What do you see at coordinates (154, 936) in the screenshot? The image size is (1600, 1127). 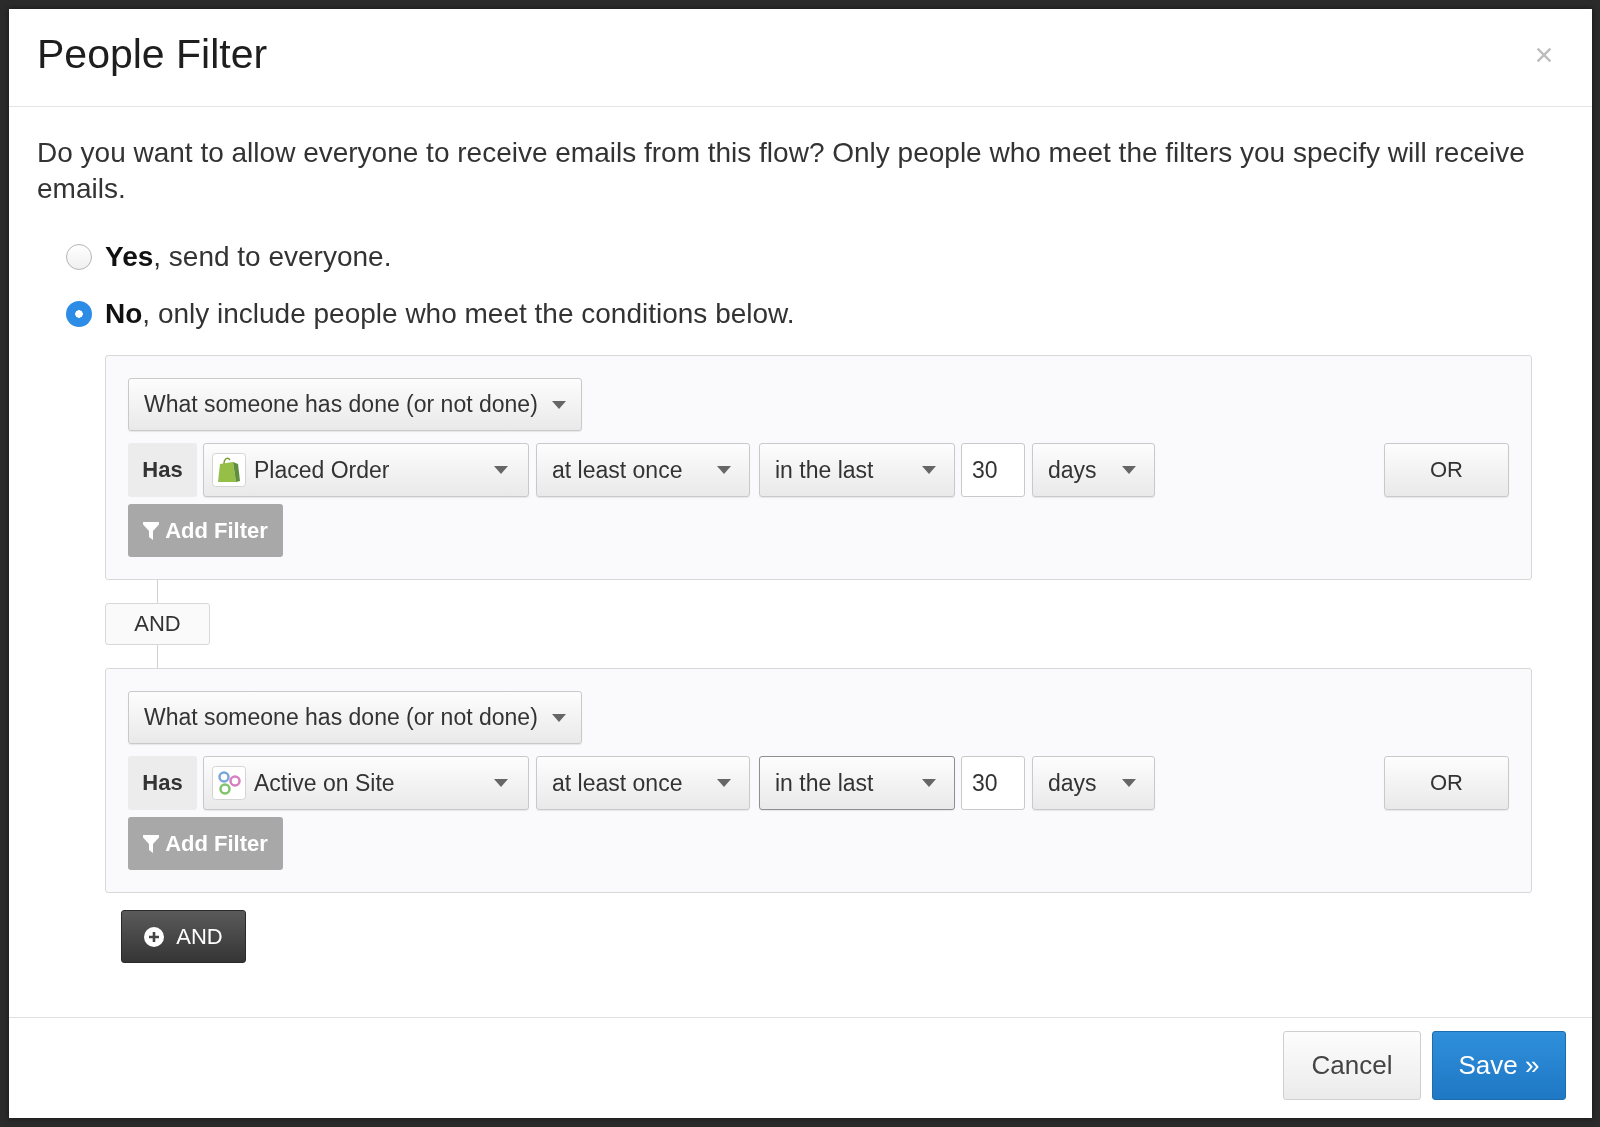 I see `plus-circle-icon` at bounding box center [154, 936].